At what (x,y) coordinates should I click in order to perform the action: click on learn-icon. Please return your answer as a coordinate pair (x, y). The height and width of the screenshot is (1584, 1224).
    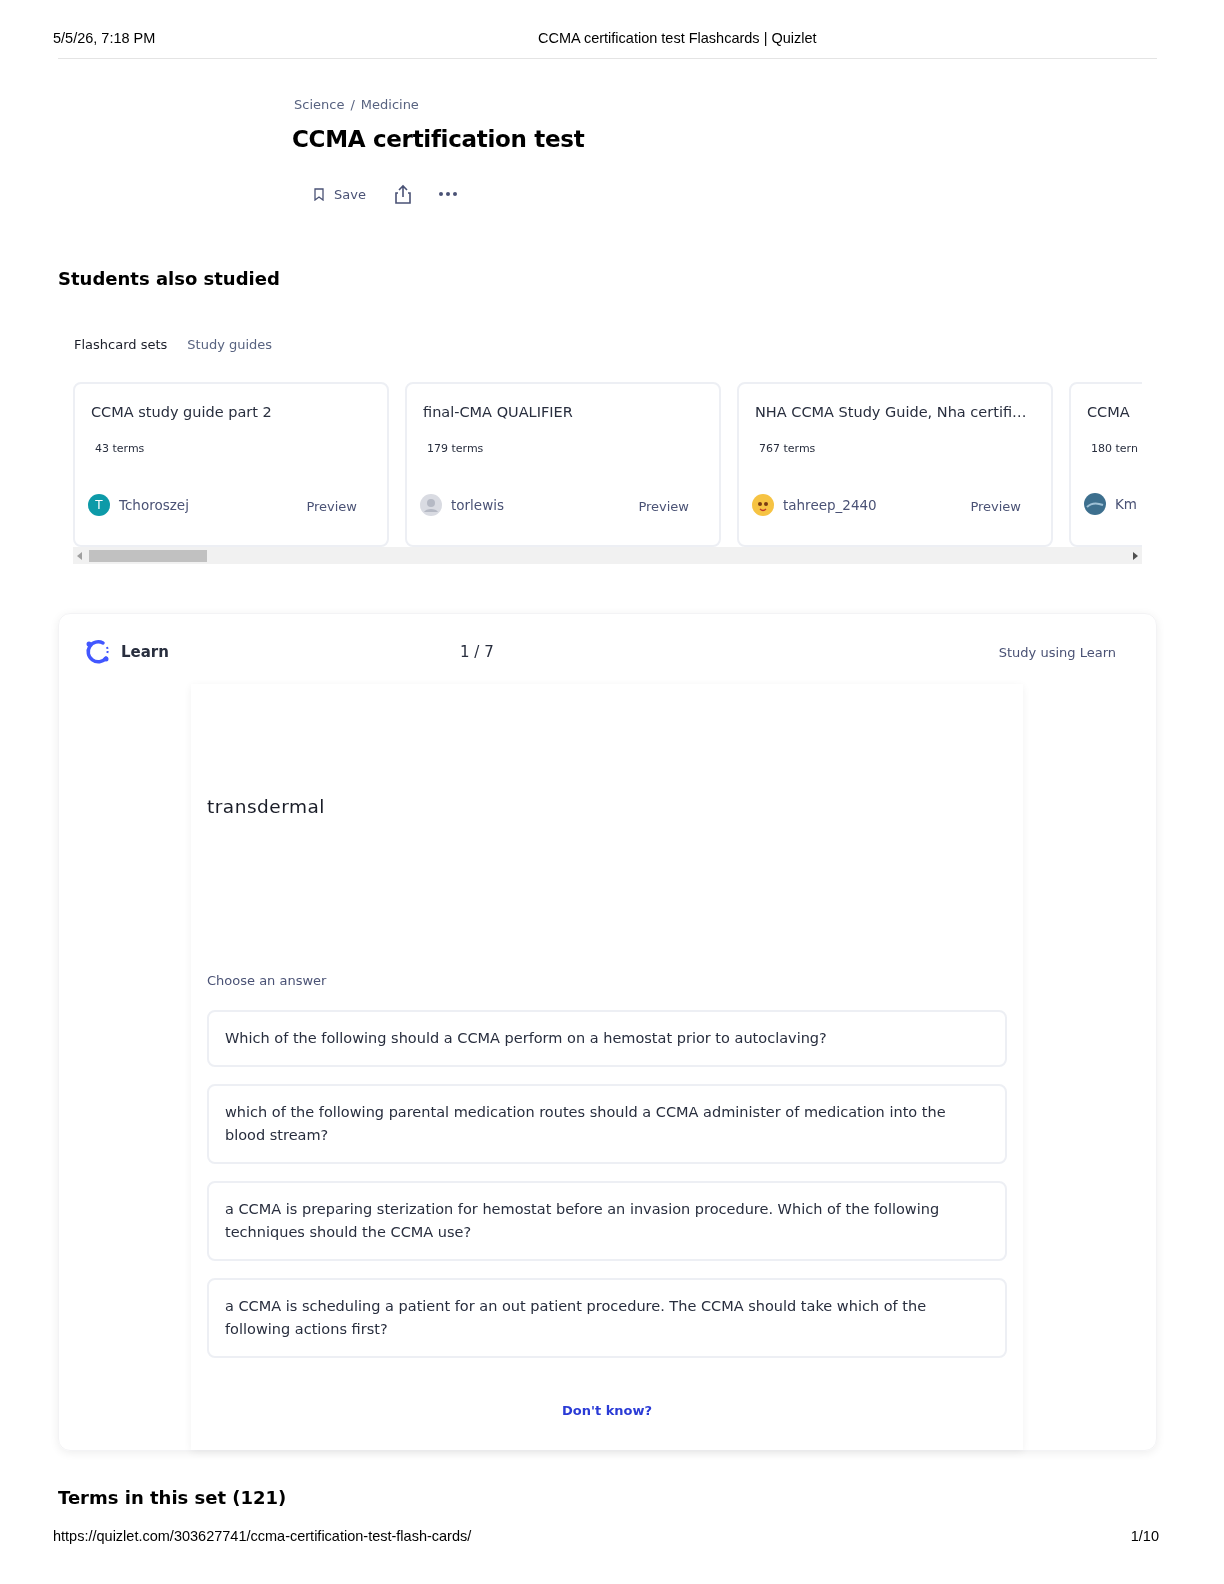
    Looking at the image, I should click on (97, 652).